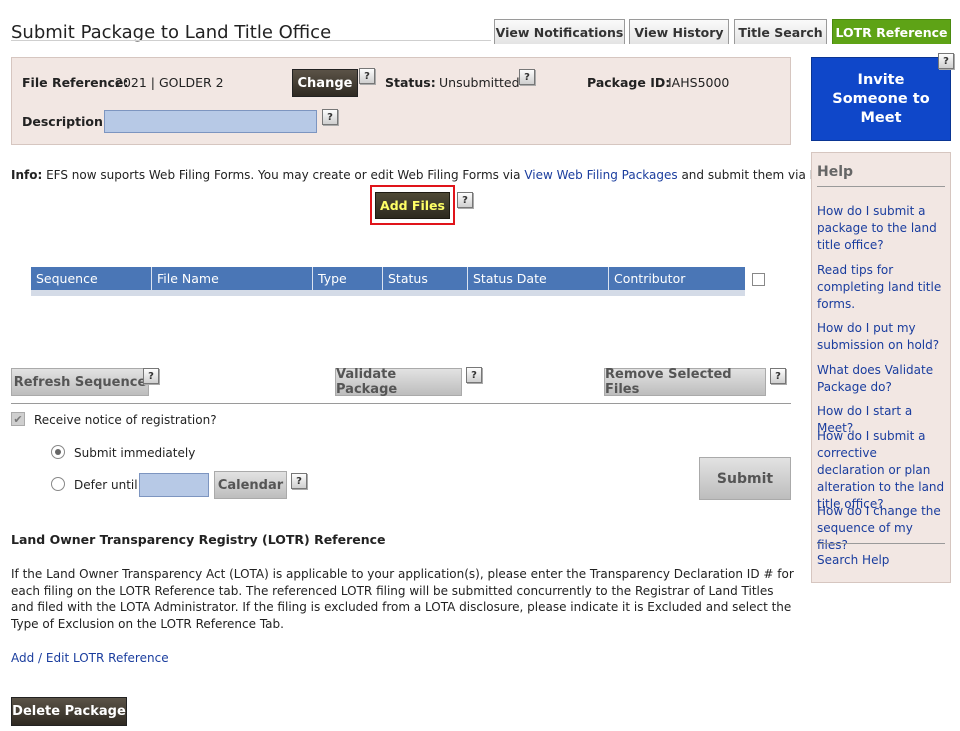 The width and height of the screenshot is (960, 731). What do you see at coordinates (758, 279) in the screenshot?
I see `select-all-checkbox` at bounding box center [758, 279].